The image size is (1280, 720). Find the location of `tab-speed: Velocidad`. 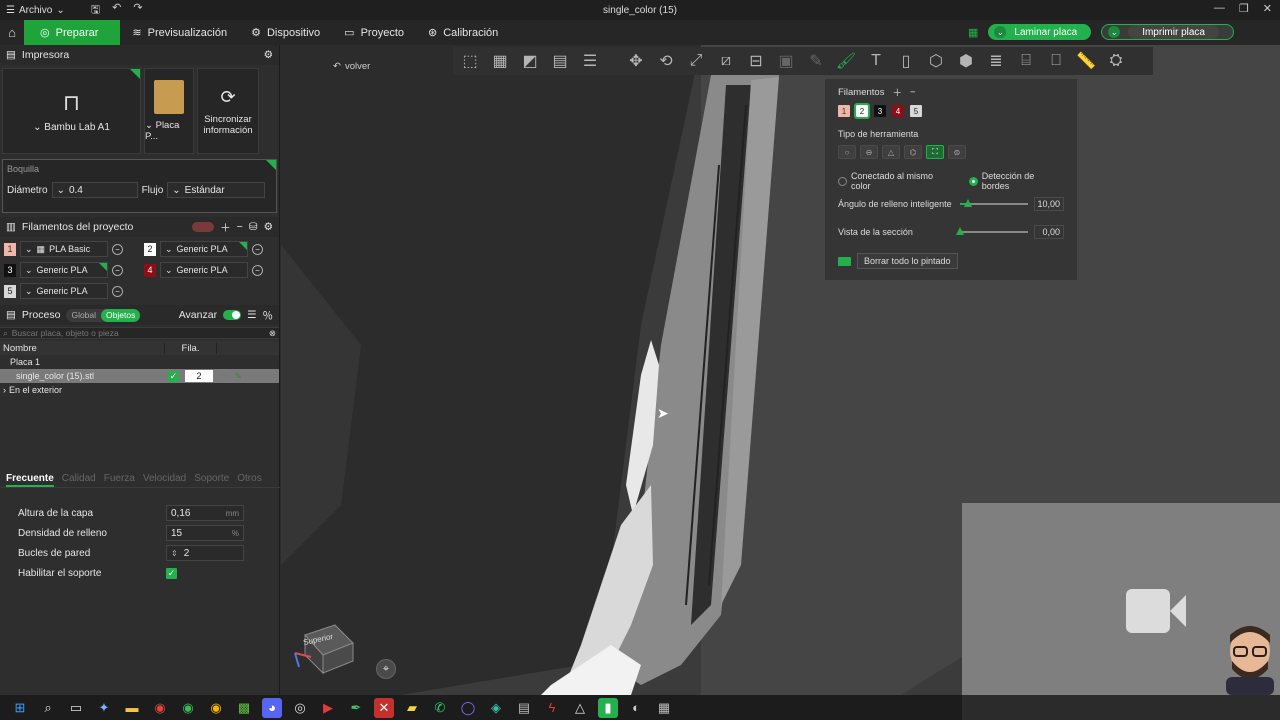

tab-speed: Velocidad is located at coordinates (164, 480).